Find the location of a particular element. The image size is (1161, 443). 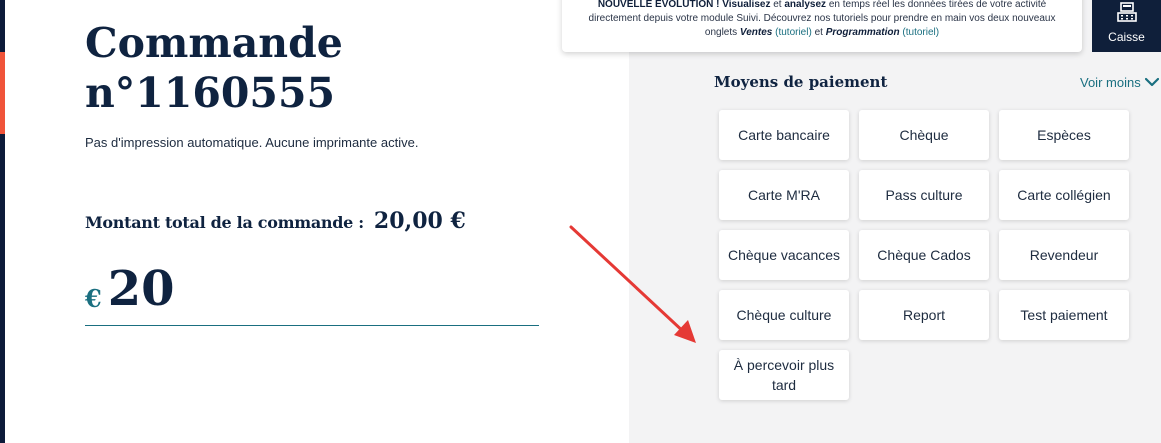

cash-register-icon is located at coordinates (1127, 14).